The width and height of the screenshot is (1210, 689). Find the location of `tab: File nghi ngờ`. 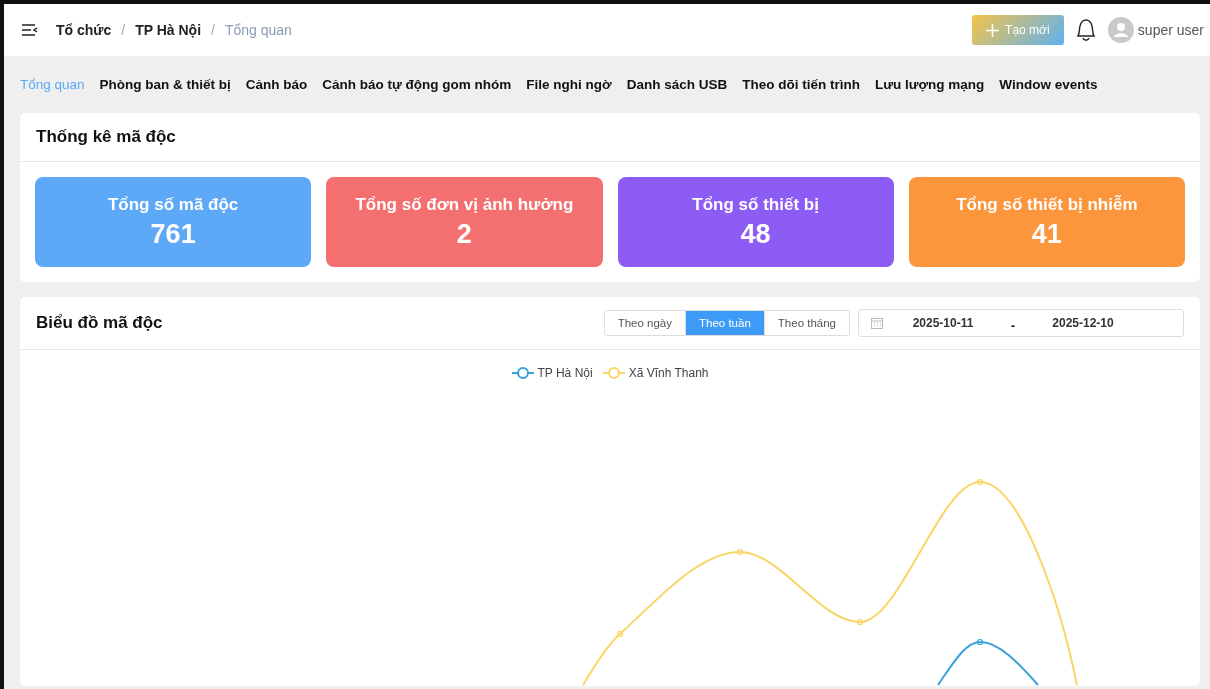

tab: File nghi ngờ is located at coordinates (569, 84).